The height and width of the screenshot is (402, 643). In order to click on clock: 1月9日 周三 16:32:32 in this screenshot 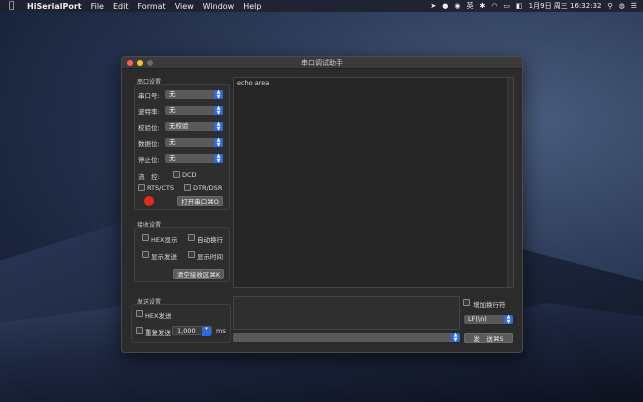, I will do `click(565, 6)`.